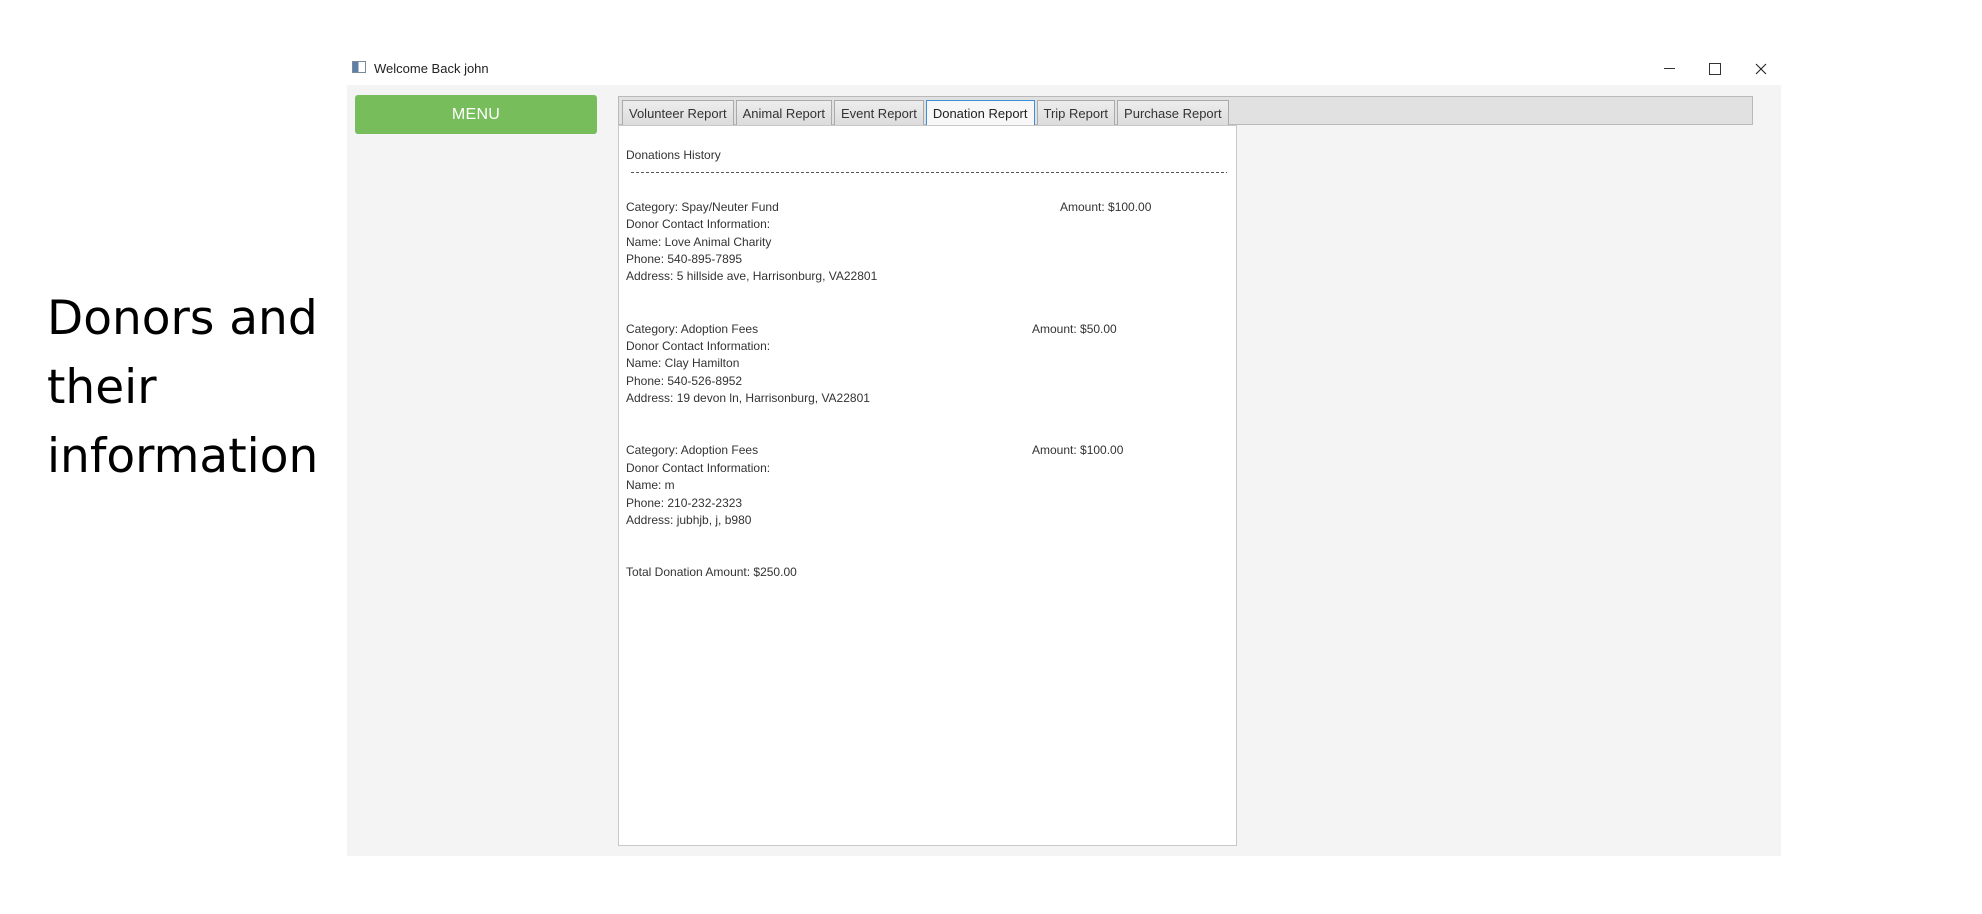 Image resolution: width=1982 pixels, height=914 pixels. What do you see at coordinates (684, 380) in the screenshot?
I see `donor-phone: Phone: 540-526-8952` at bounding box center [684, 380].